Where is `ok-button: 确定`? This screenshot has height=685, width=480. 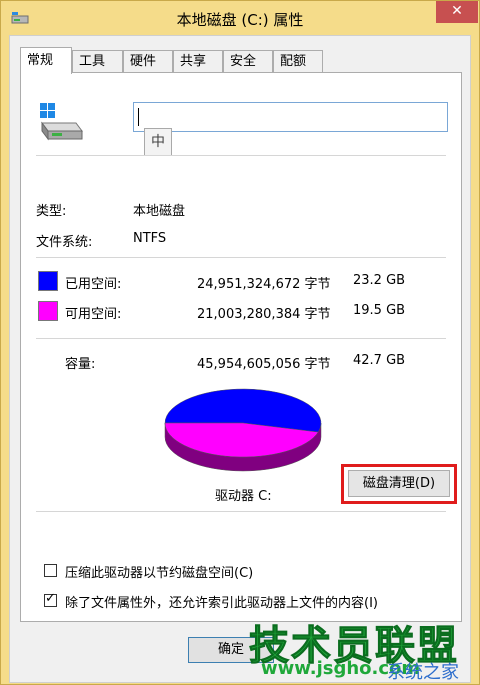 ok-button: 确定 is located at coordinates (231, 650).